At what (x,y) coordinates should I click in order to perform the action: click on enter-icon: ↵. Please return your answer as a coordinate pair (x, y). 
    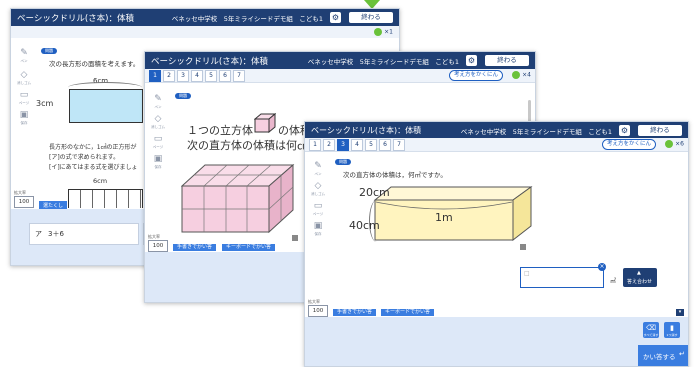
    Looking at the image, I should click on (682, 354).